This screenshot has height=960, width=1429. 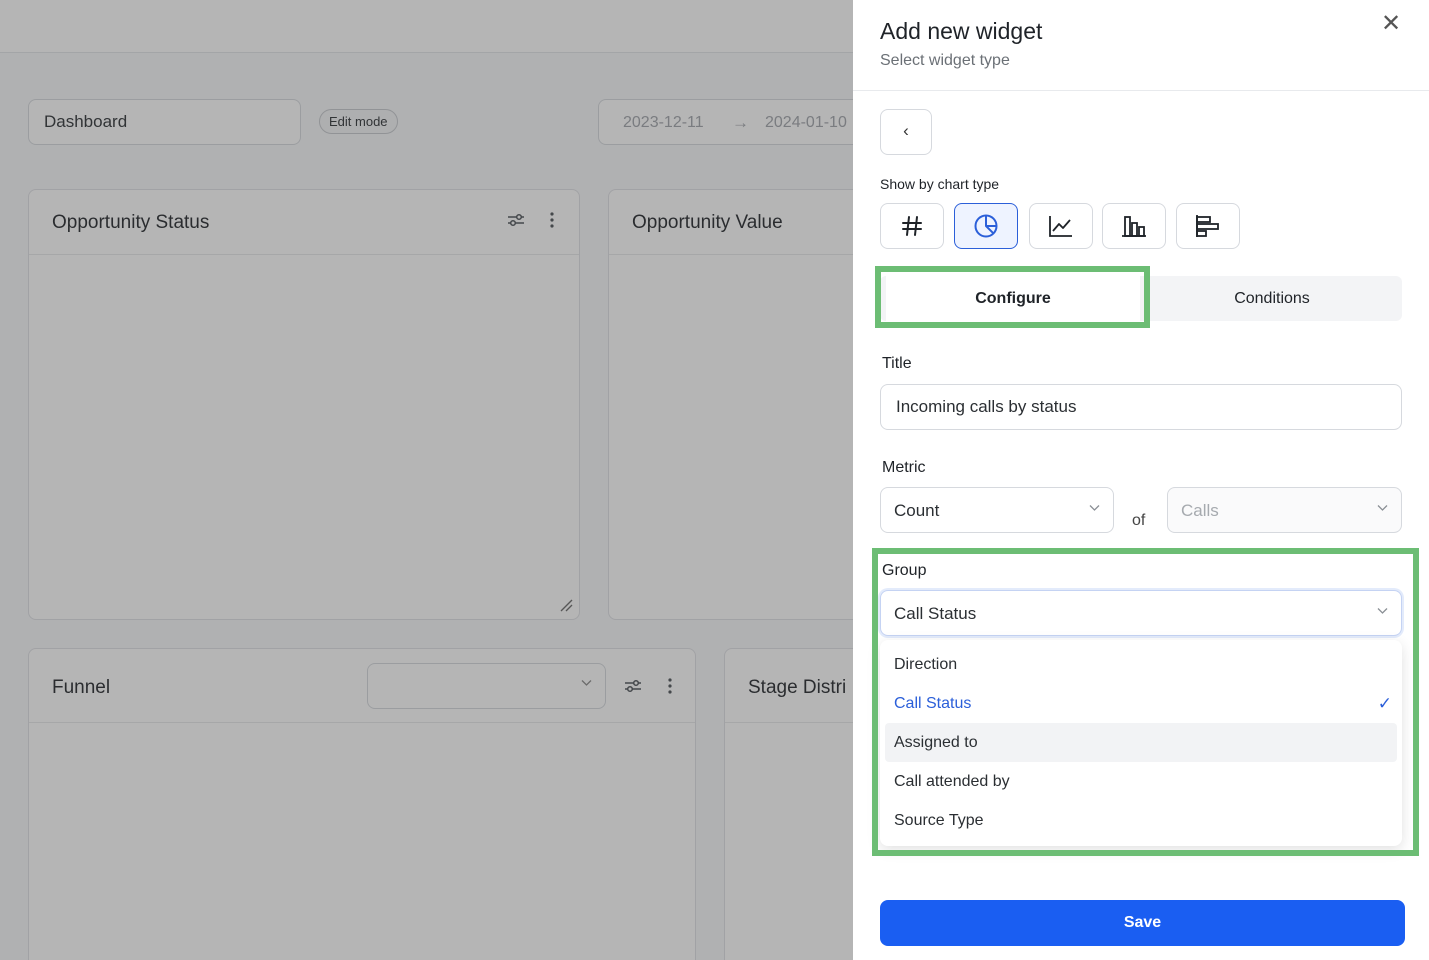 I want to click on close-icon: ✕, so click(x=1391, y=25).